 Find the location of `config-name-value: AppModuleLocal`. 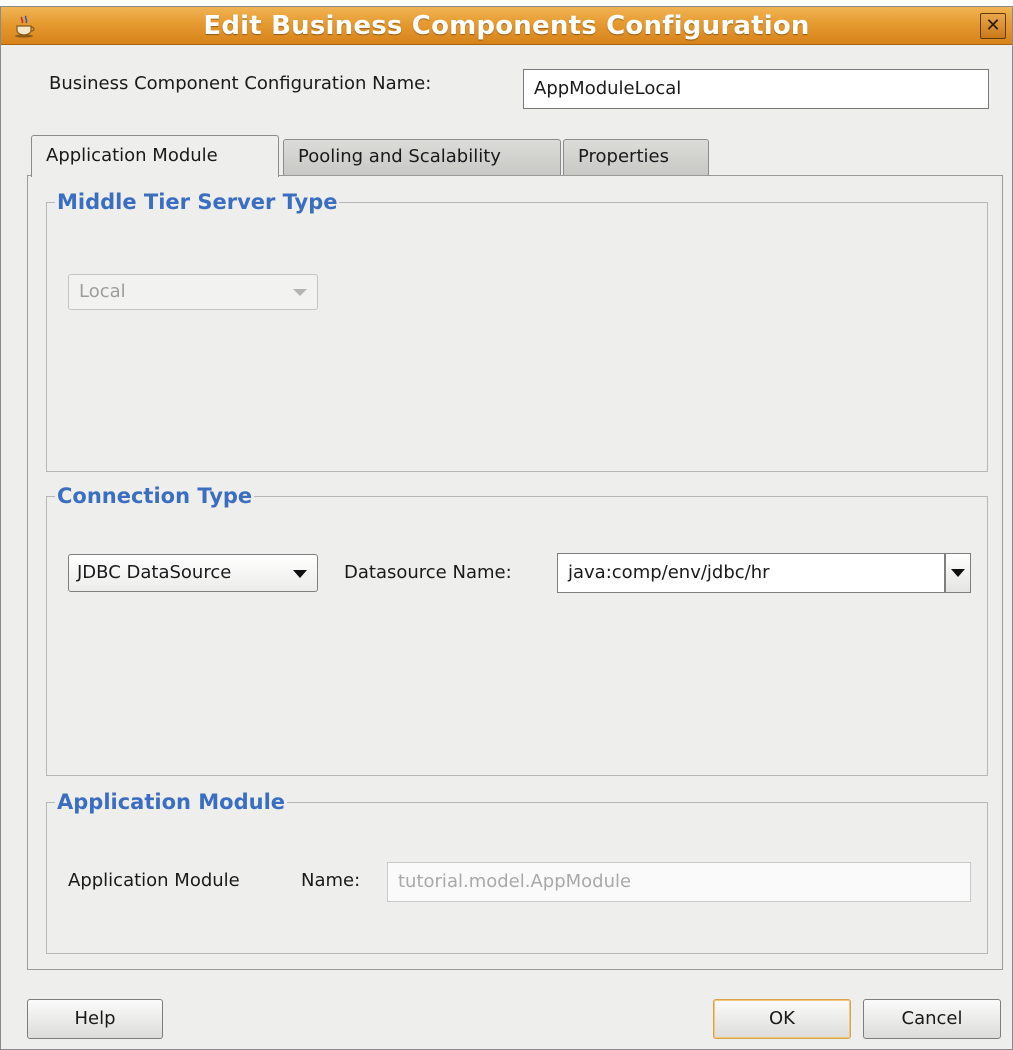

config-name-value: AppModuleLocal is located at coordinates (608, 88).